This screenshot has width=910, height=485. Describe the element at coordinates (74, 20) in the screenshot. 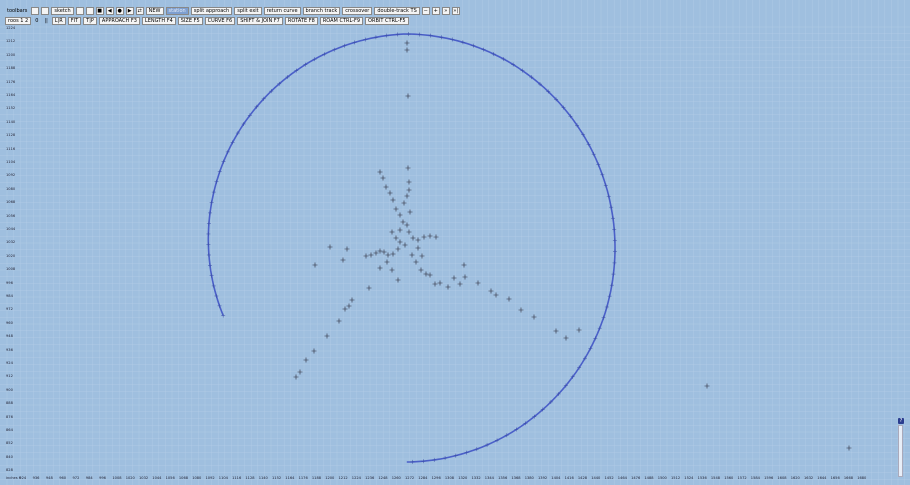

I see `fit-button: FIT` at that location.